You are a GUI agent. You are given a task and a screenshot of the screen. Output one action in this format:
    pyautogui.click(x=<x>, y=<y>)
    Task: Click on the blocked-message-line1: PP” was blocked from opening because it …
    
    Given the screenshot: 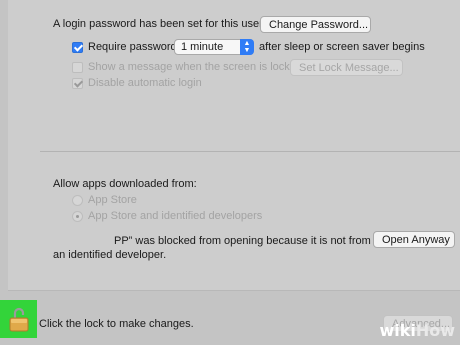 What is the action you would take?
    pyautogui.click(x=242, y=241)
    